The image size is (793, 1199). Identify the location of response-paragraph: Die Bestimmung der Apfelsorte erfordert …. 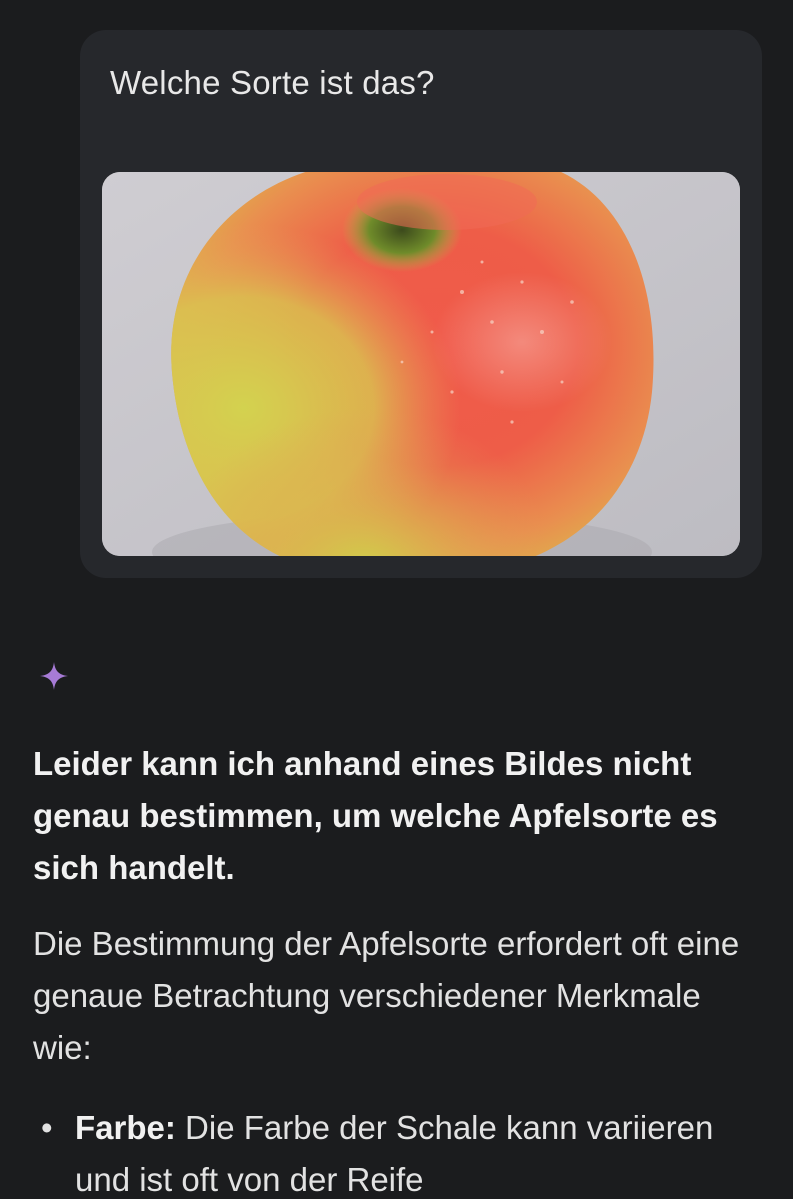
(386, 995).